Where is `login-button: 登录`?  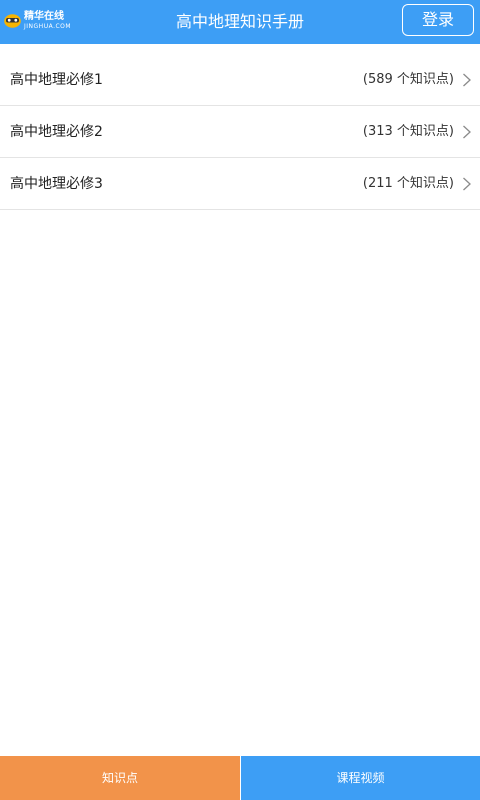
login-button: 登录 is located at coordinates (438, 20).